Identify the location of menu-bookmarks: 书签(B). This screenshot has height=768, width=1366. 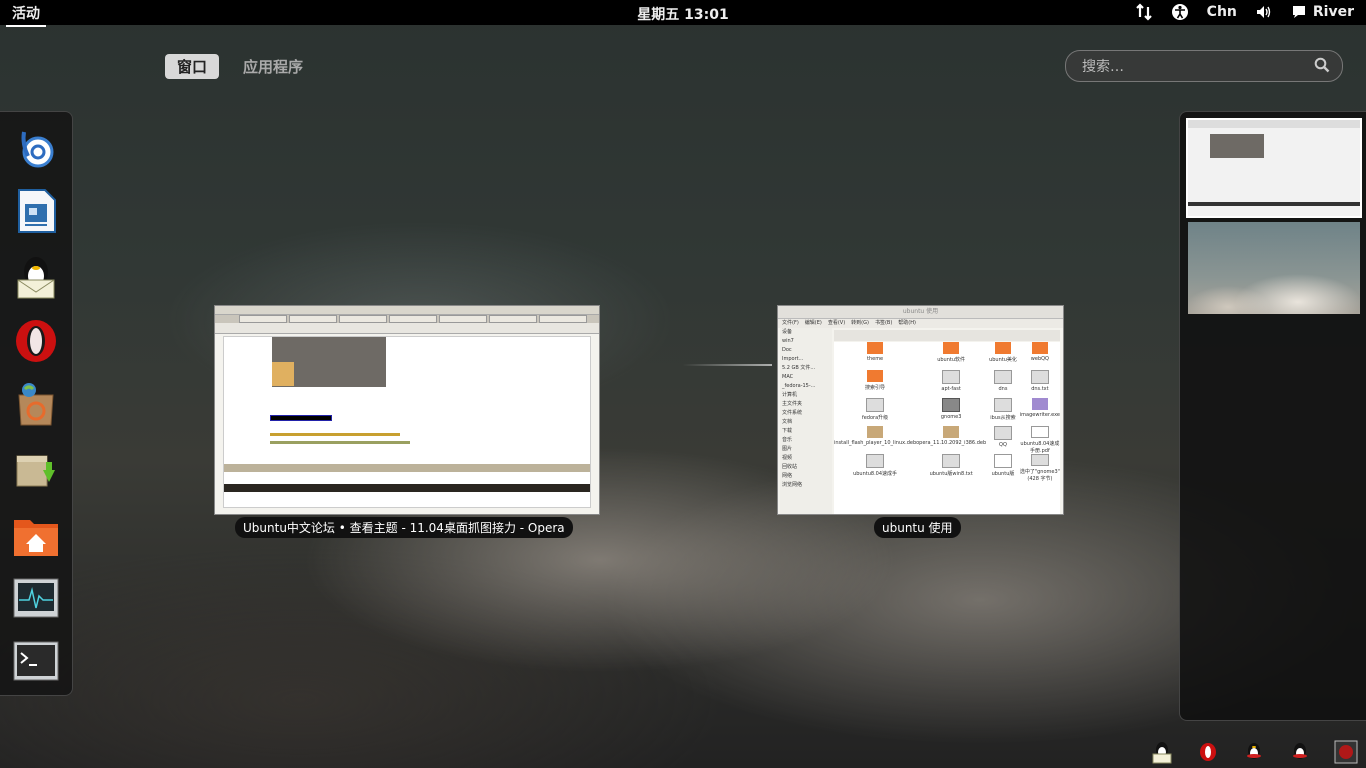
(883, 323).